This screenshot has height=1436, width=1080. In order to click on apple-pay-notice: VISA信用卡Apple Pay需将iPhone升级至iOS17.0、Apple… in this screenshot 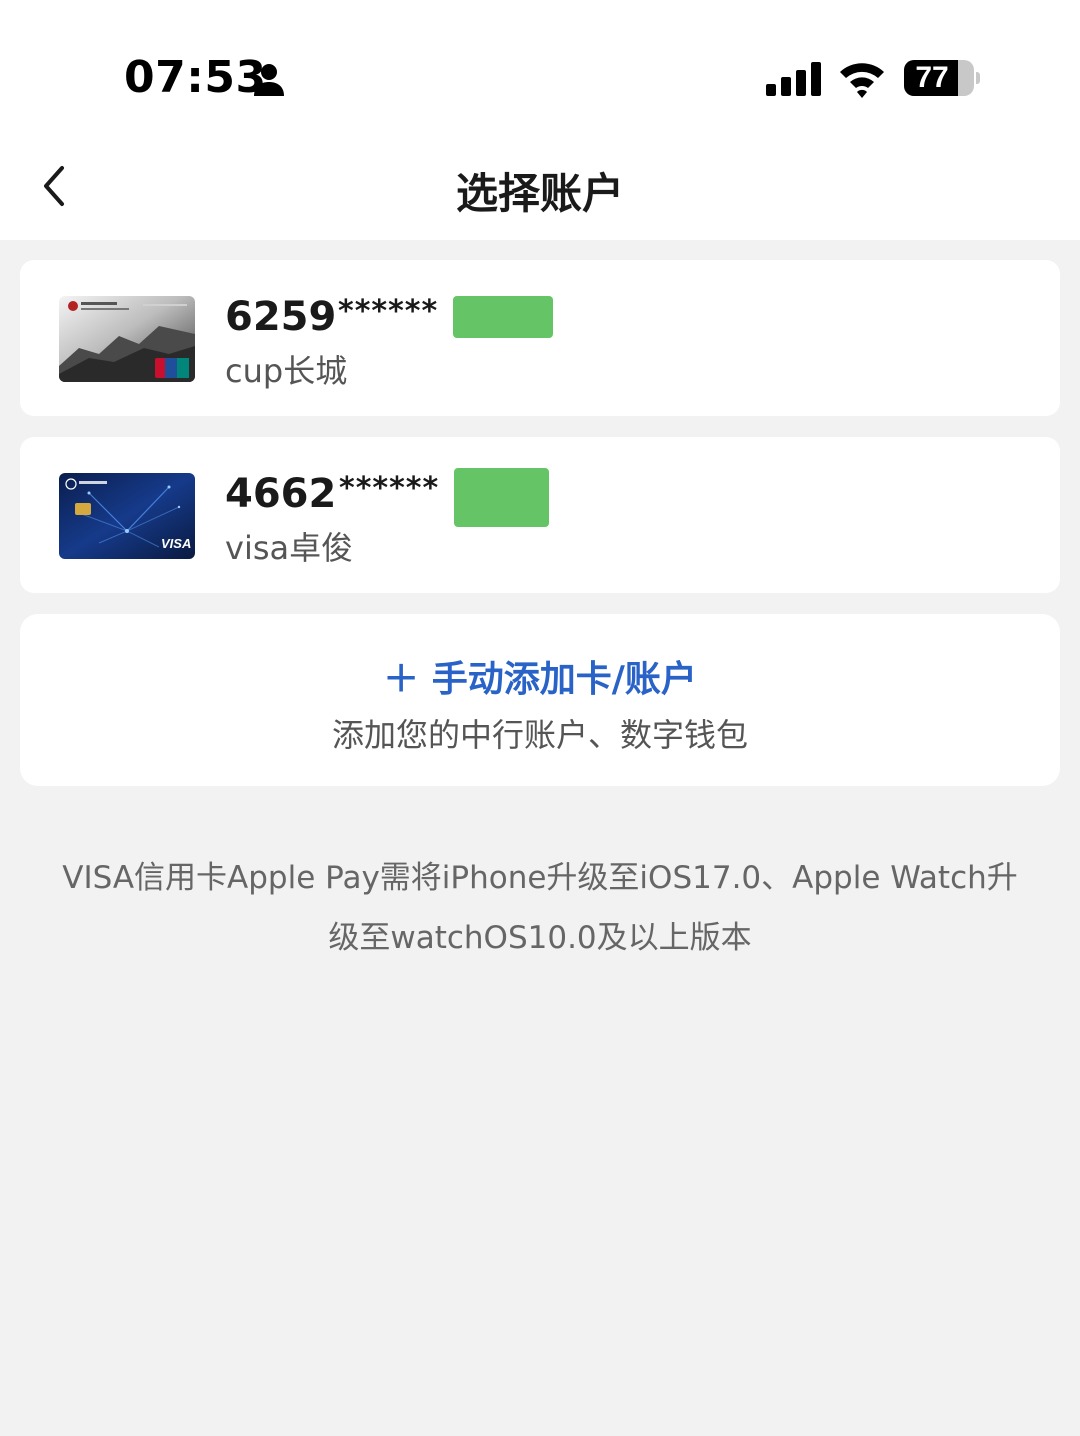, I will do `click(540, 908)`.